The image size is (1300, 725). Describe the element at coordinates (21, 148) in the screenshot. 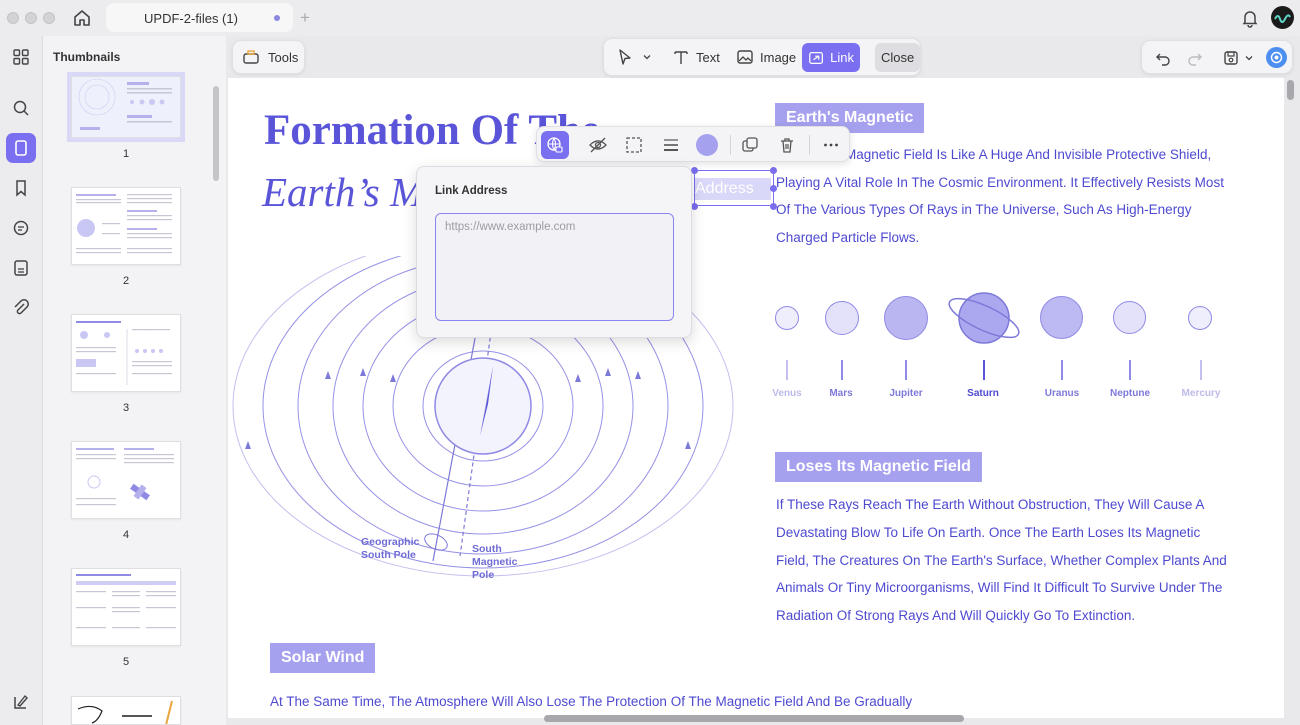

I see `thumbnails-icon` at that location.